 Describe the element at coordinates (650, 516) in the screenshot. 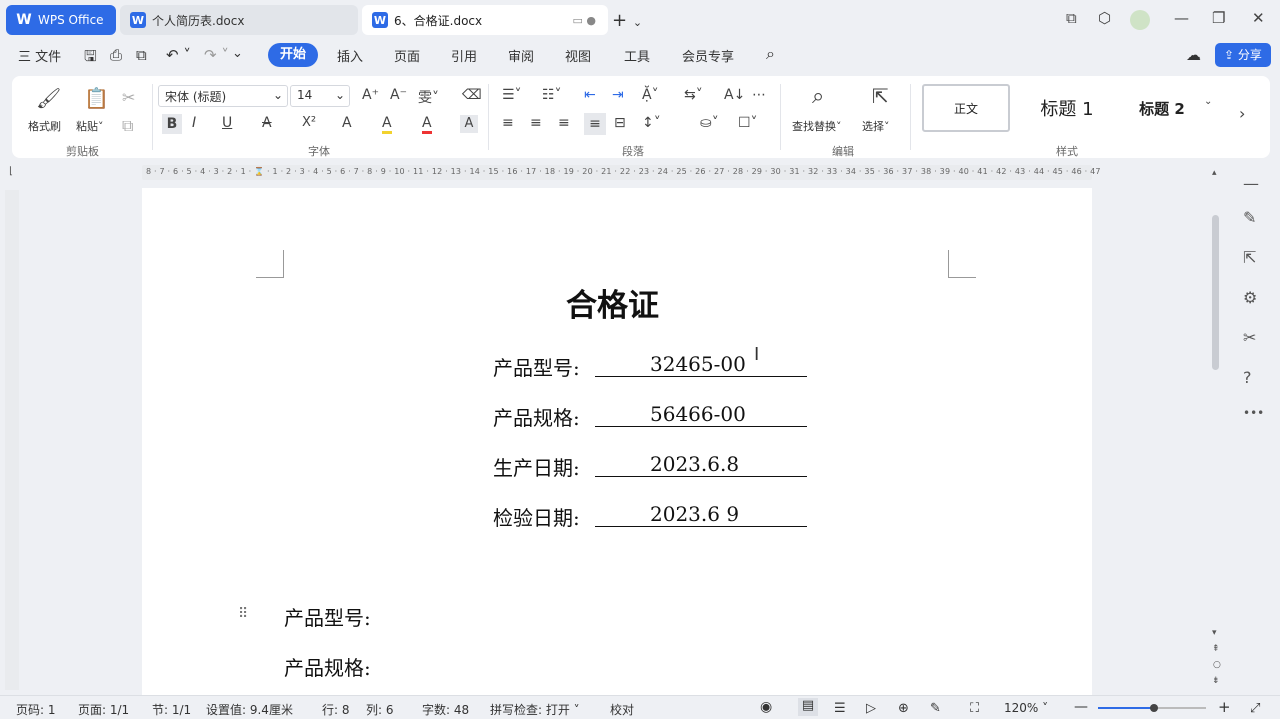

I see `field-inspection-date: 检验日期: 2023.6 9` at that location.